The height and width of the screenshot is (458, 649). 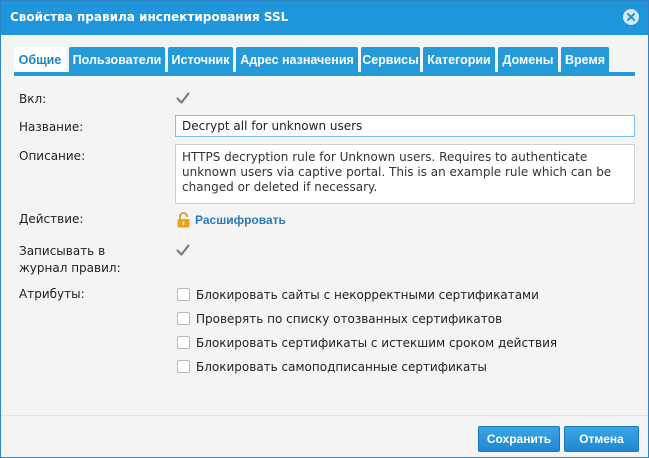 What do you see at coordinates (183, 220) in the screenshot?
I see `unlock-icon` at bounding box center [183, 220].